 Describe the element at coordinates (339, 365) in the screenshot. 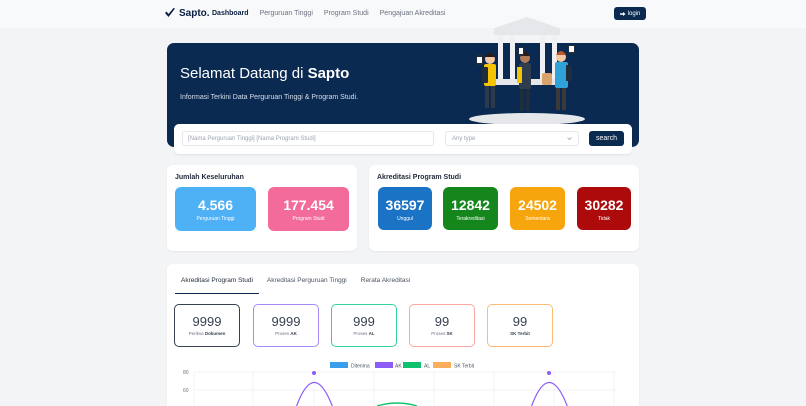

I see `legend-swatch-diterima` at that location.